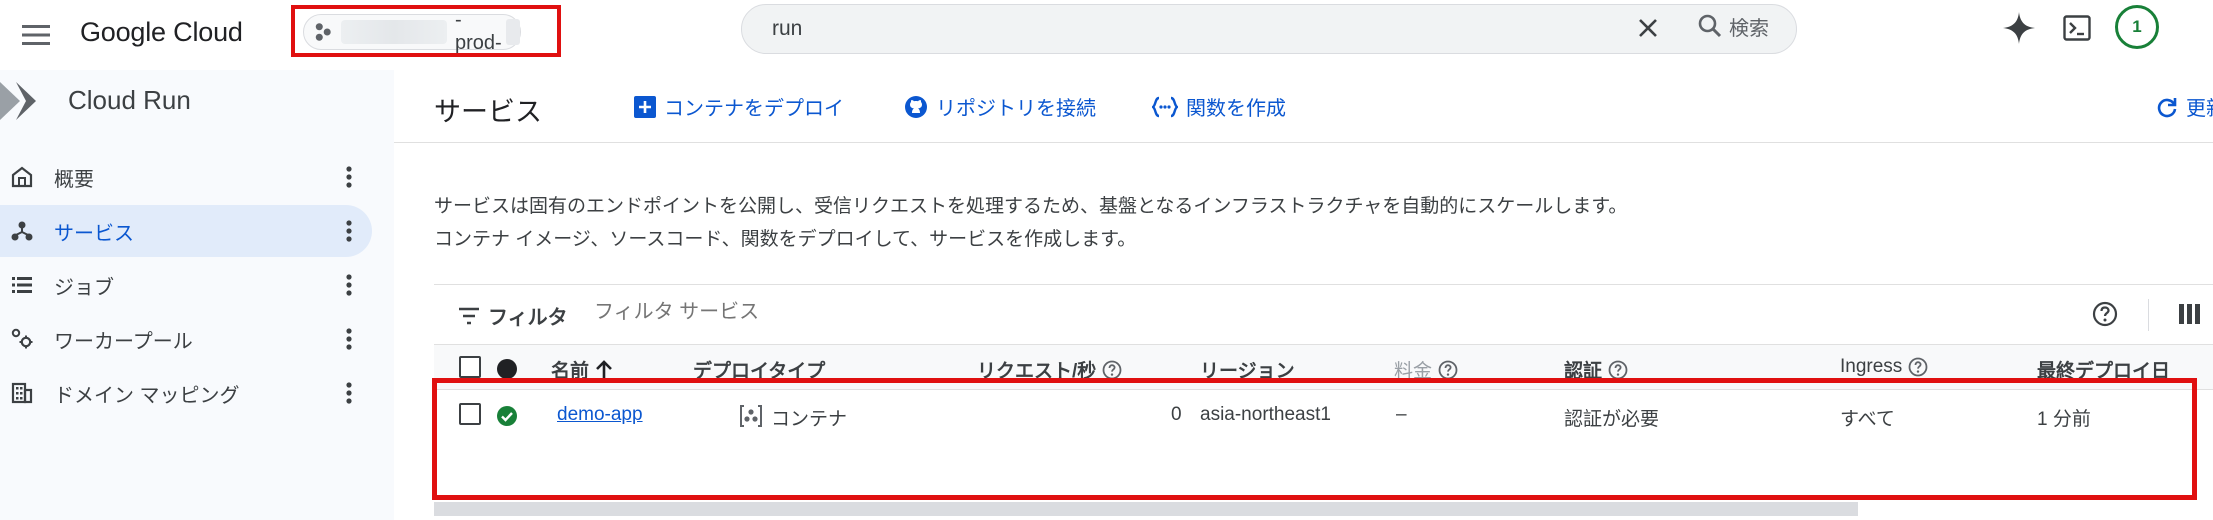 This screenshot has width=2213, height=520. Describe the element at coordinates (22, 177) in the screenshot. I see `home-icon` at that location.